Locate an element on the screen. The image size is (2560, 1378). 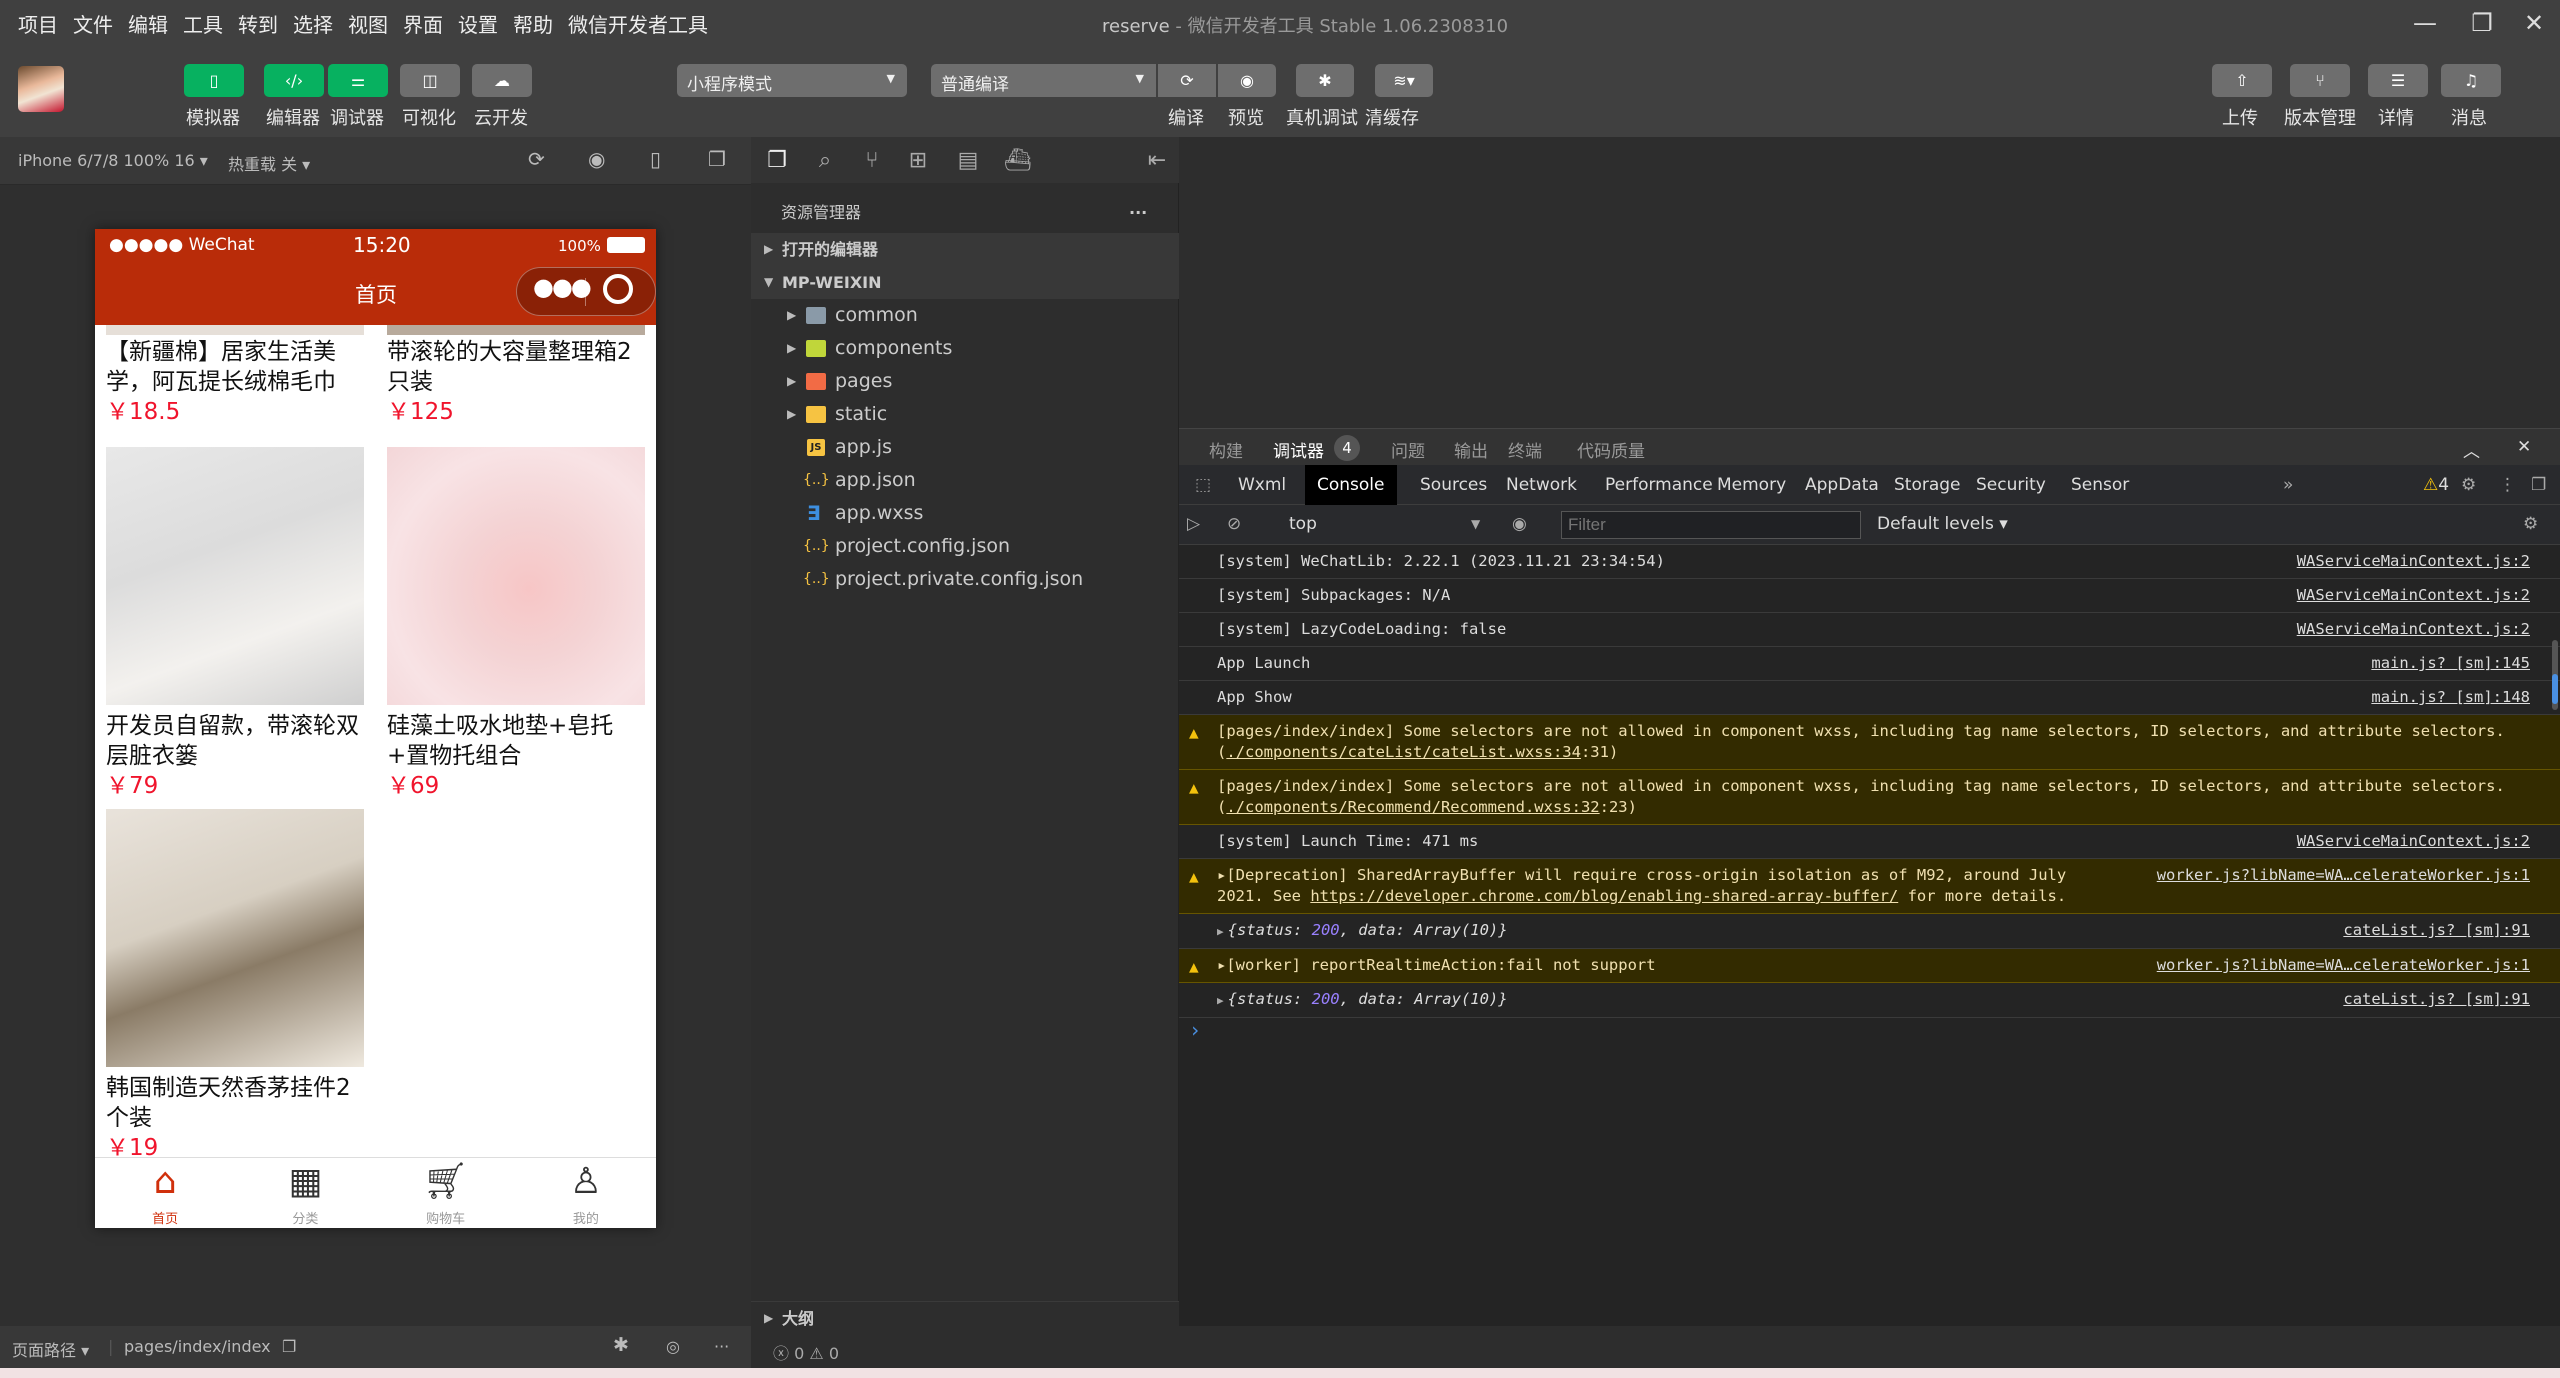
search-icon: ⌕ is located at coordinates (825, 161).